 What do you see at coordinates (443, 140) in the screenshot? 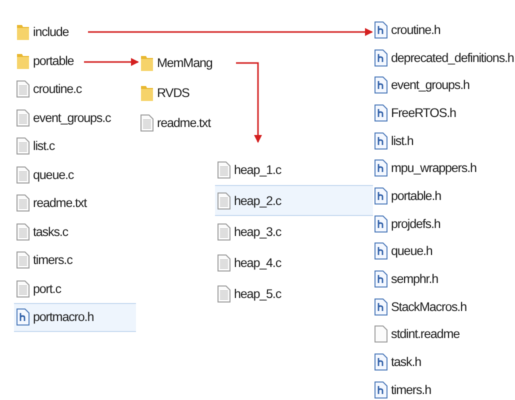
I see `file-row: list.h` at bounding box center [443, 140].